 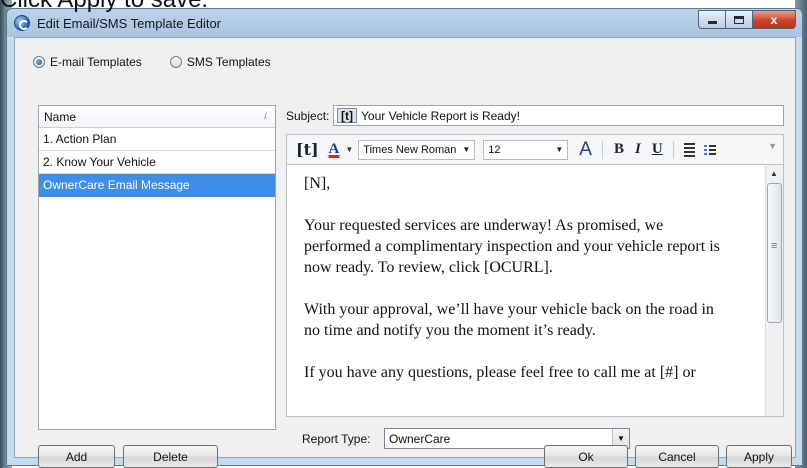 What do you see at coordinates (60, 116) in the screenshot?
I see `list-header-label: Name` at bounding box center [60, 116].